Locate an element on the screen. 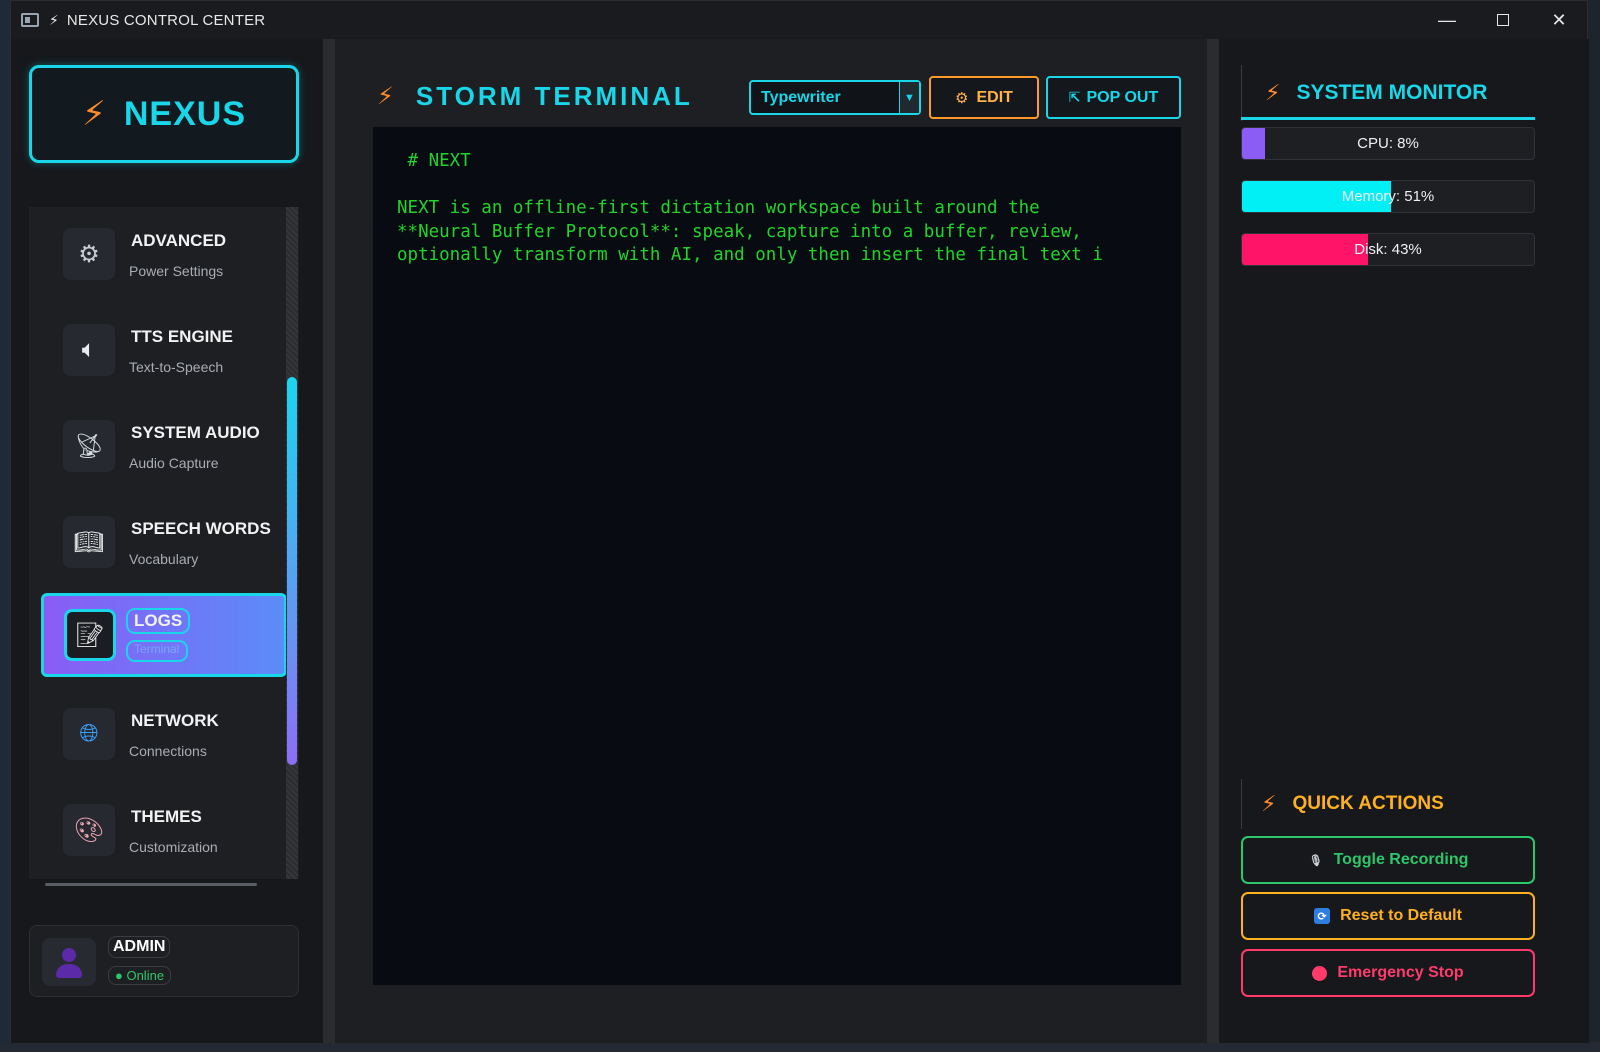 Image resolution: width=1600 pixels, height=1052 pixels. sidebar-item-subtitle: Power Settings is located at coordinates (176, 271).